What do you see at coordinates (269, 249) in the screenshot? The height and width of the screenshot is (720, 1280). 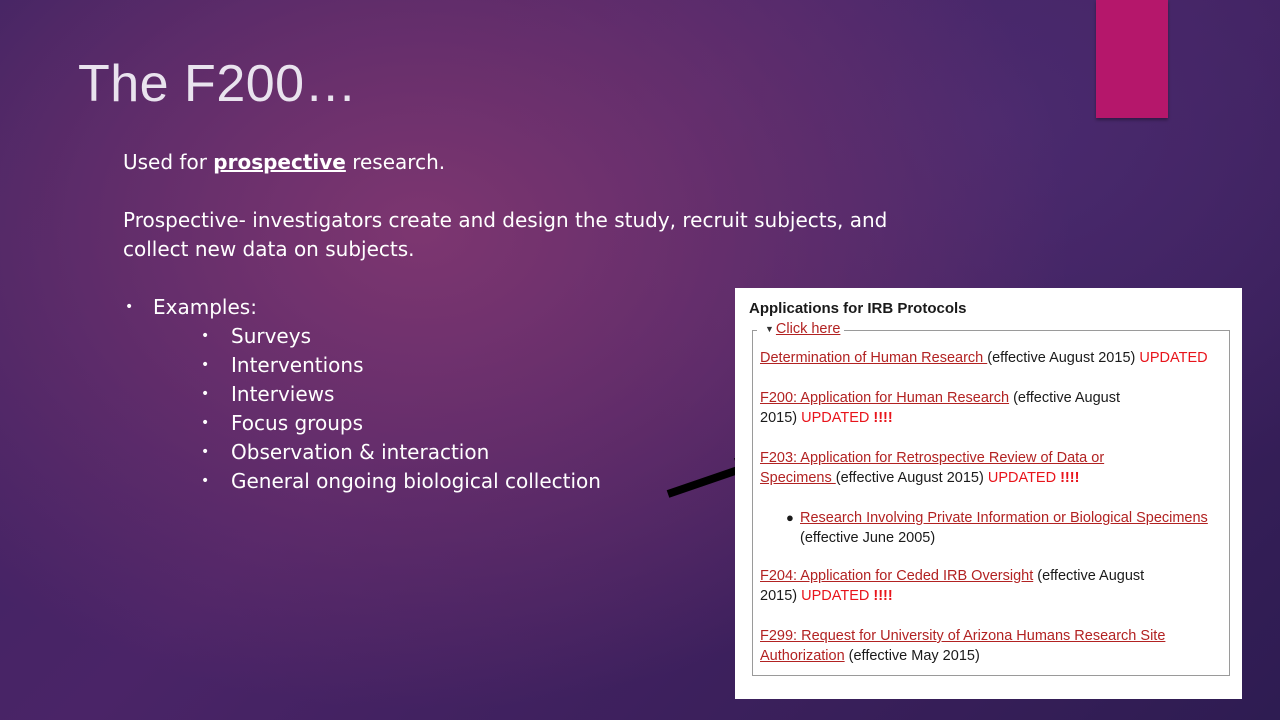 I see `definition-line-2: collect new data on subjects.` at bounding box center [269, 249].